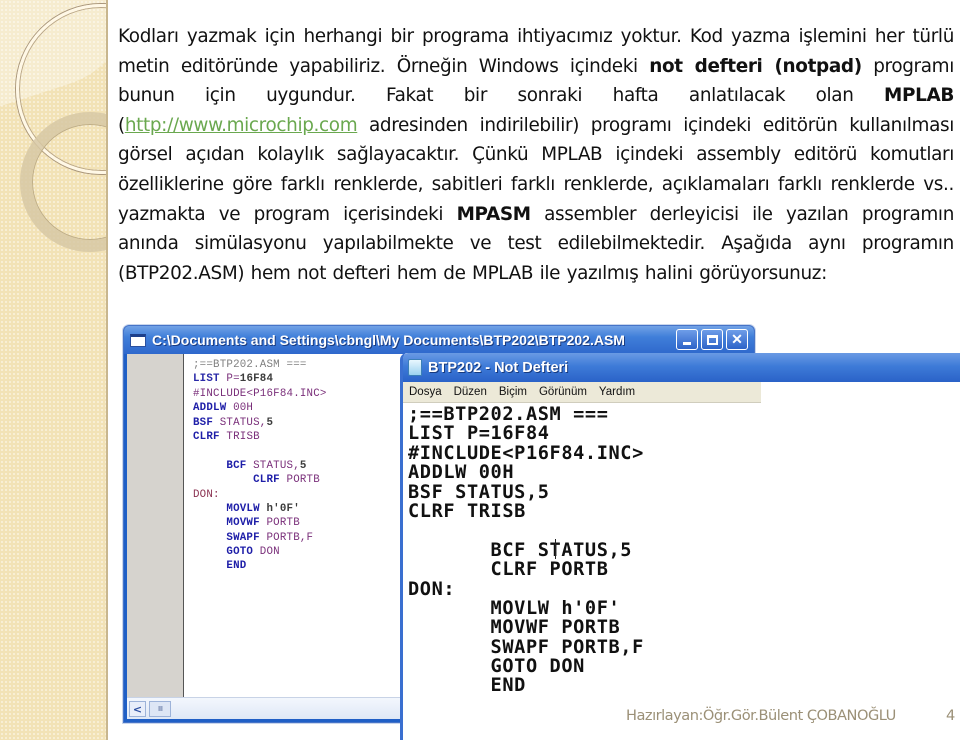  What do you see at coordinates (226, 552) in the screenshot?
I see `code-token: GOTO` at bounding box center [226, 552].